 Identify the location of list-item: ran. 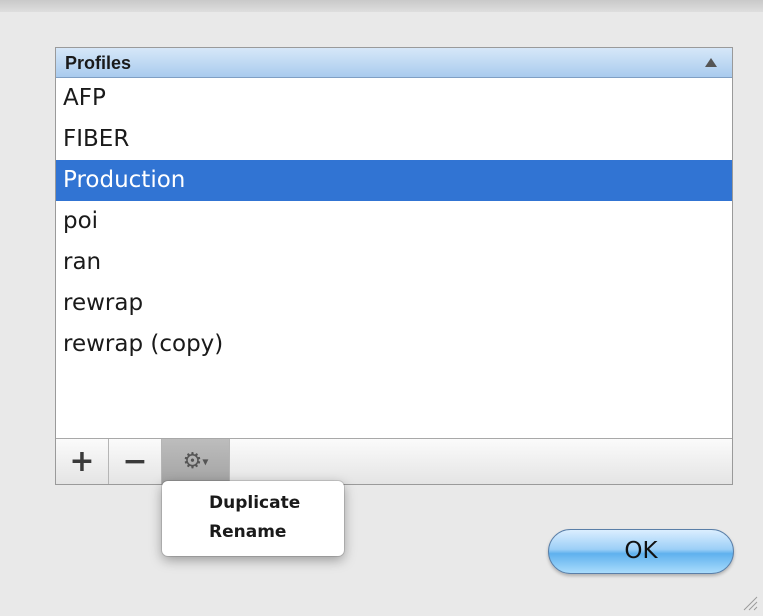
(394, 262).